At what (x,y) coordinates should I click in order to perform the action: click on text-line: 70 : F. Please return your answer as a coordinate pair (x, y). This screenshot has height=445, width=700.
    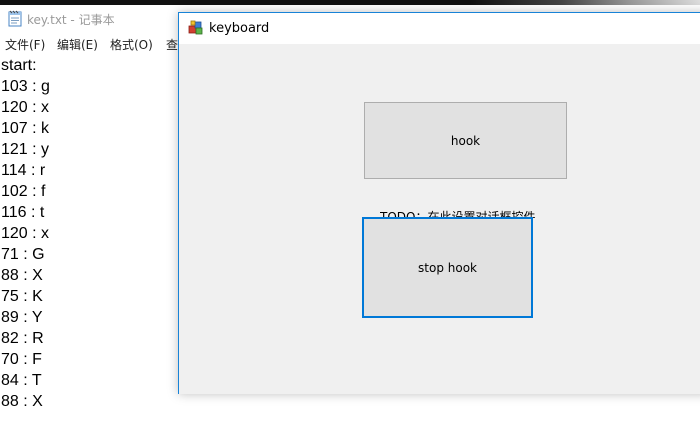
    Looking at the image, I should click on (21, 359).